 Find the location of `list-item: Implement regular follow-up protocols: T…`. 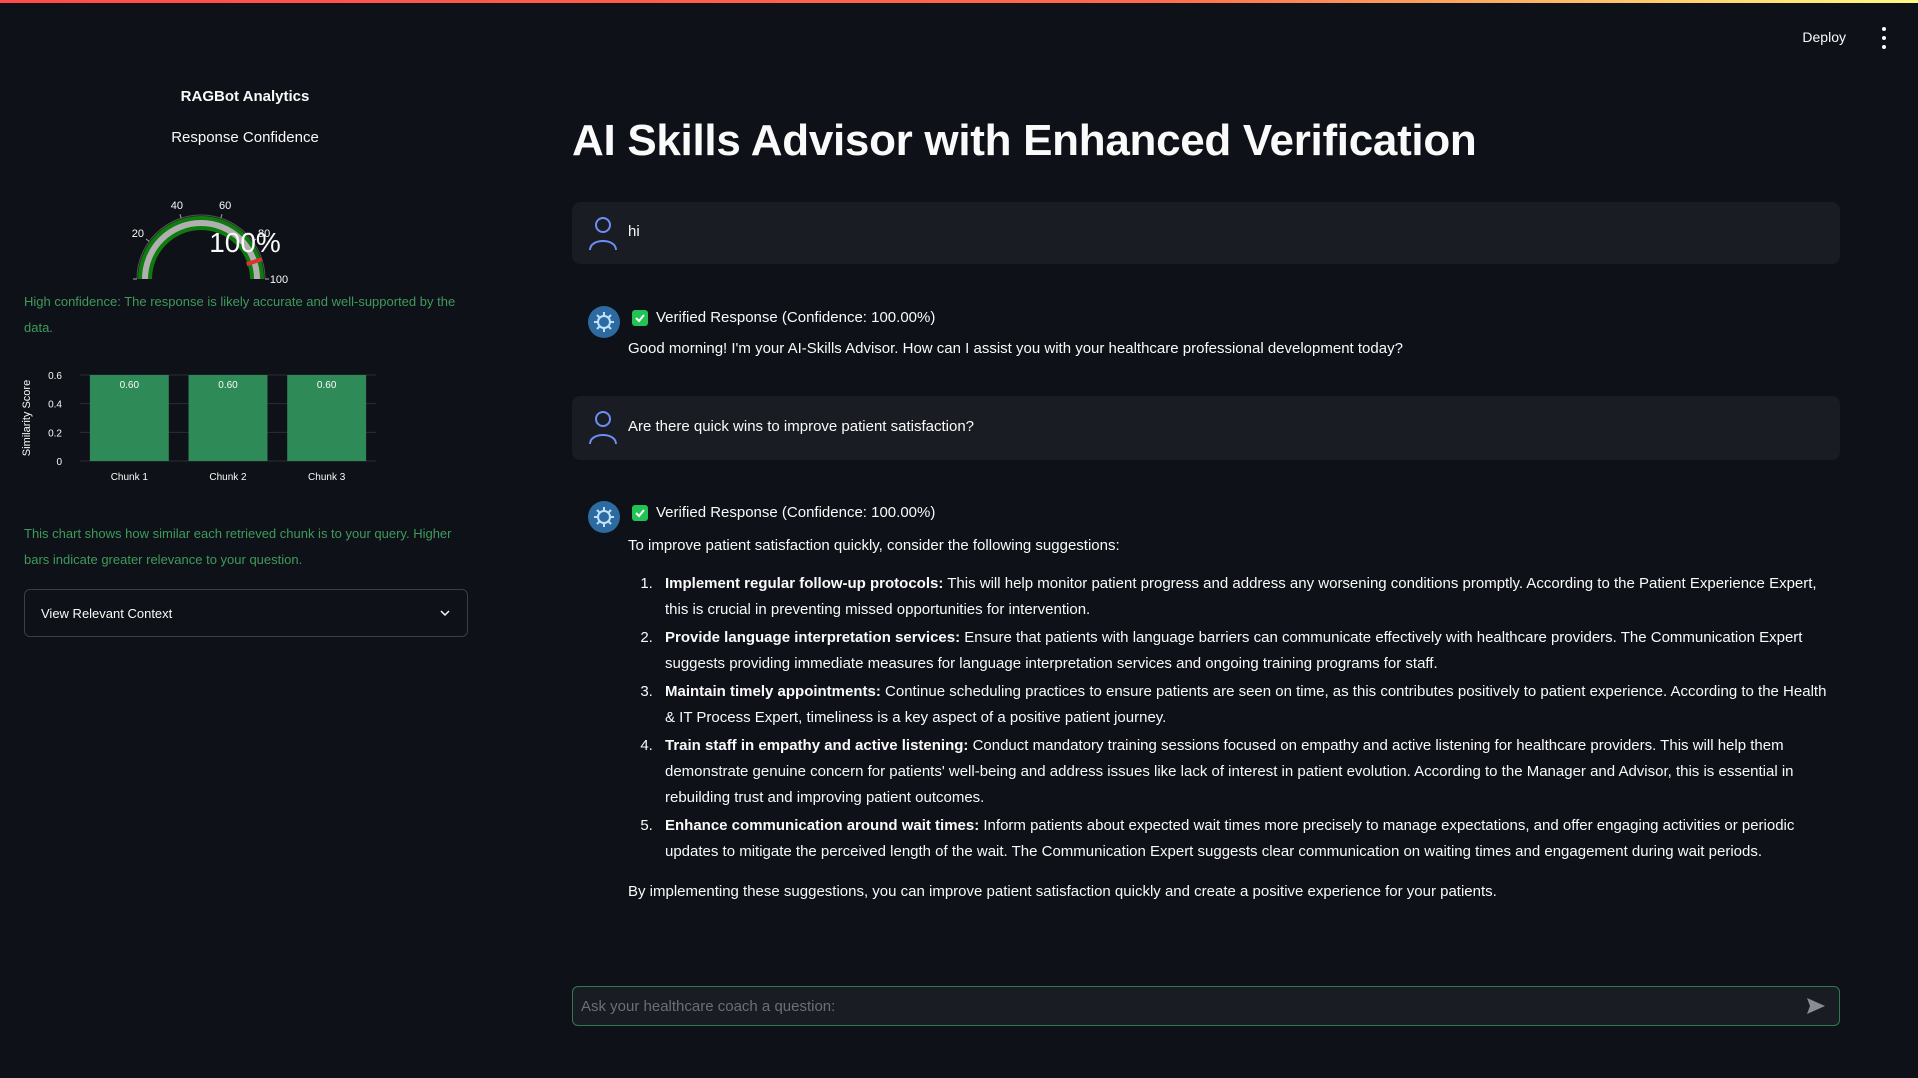

list-item: Implement regular follow-up protocols: T… is located at coordinates (1242, 597).